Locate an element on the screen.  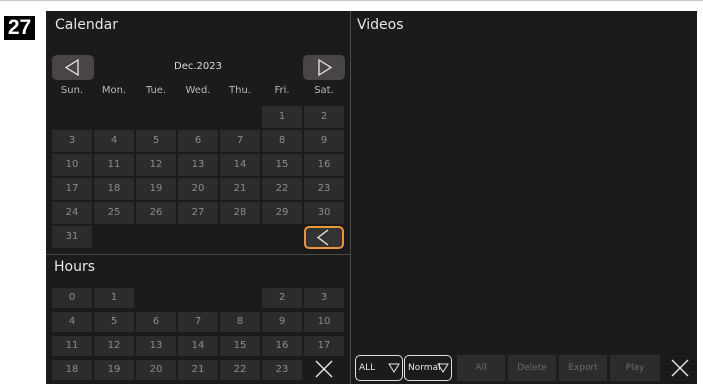
hour-cell: 21 is located at coordinates (198, 370).